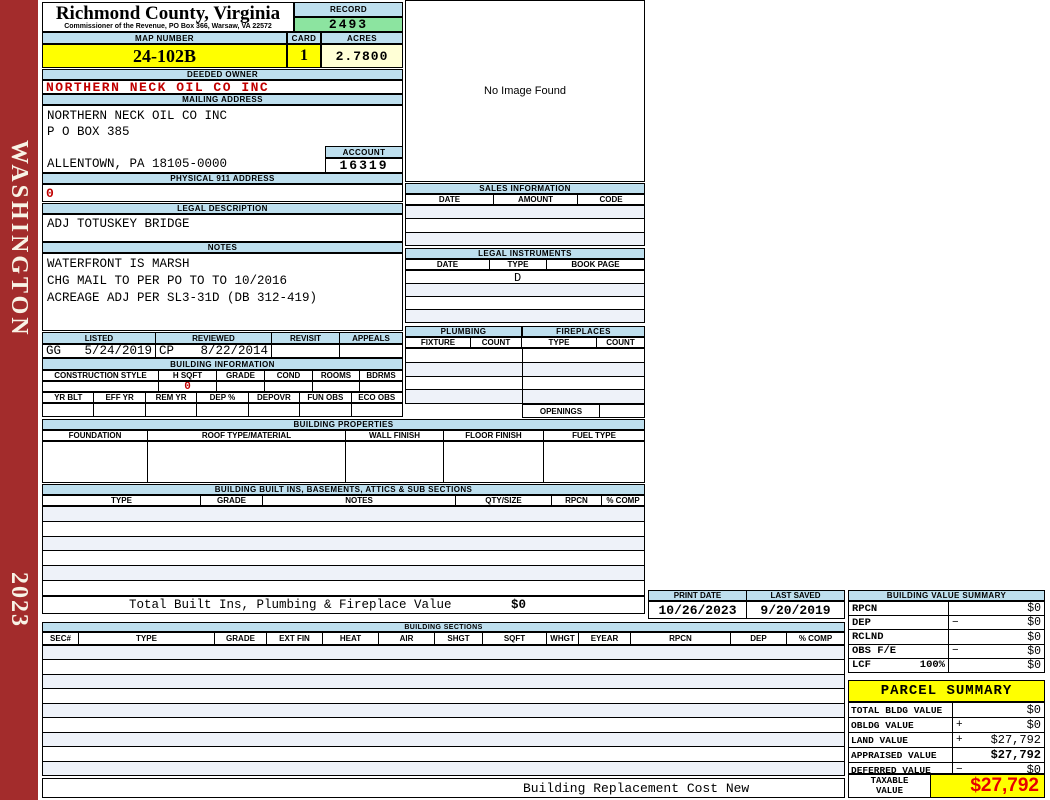  Describe the element at coordinates (168, 13) in the screenshot. I see `county-title: Richmond County, Virginia` at that location.